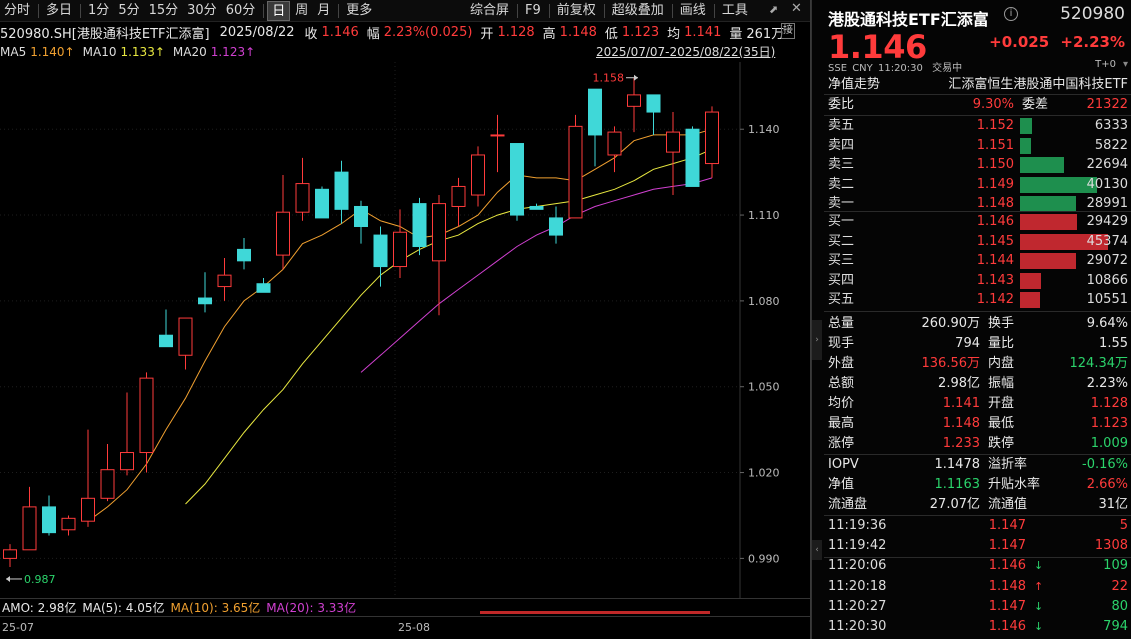 The image size is (1131, 639). I want to click on y-tick-label: 1.020, so click(764, 473).